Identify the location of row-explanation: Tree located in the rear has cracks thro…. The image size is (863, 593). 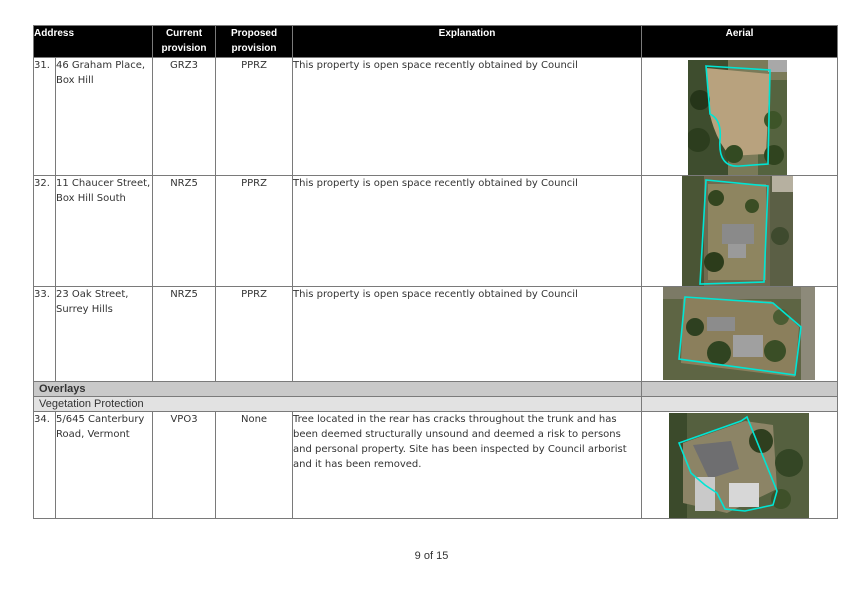
(467, 465).